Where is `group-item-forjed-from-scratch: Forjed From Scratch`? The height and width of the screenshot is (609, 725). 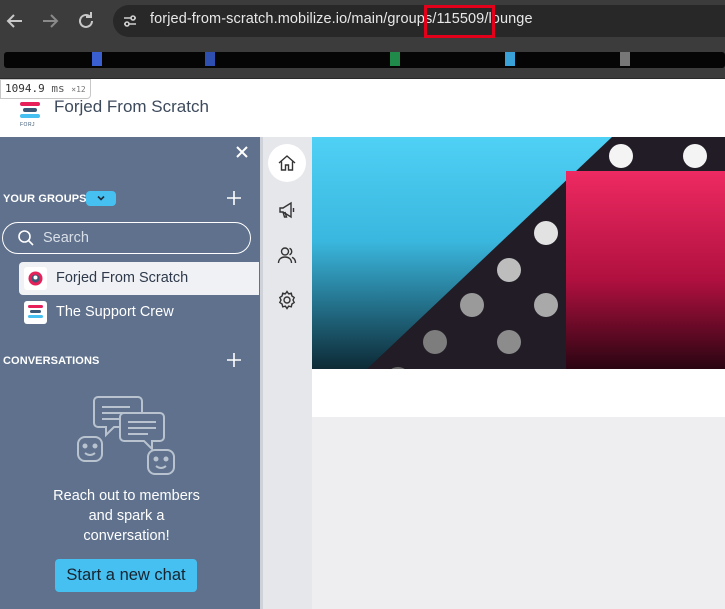 group-item-forjed-from-scratch: Forjed From Scratch is located at coordinates (139, 278).